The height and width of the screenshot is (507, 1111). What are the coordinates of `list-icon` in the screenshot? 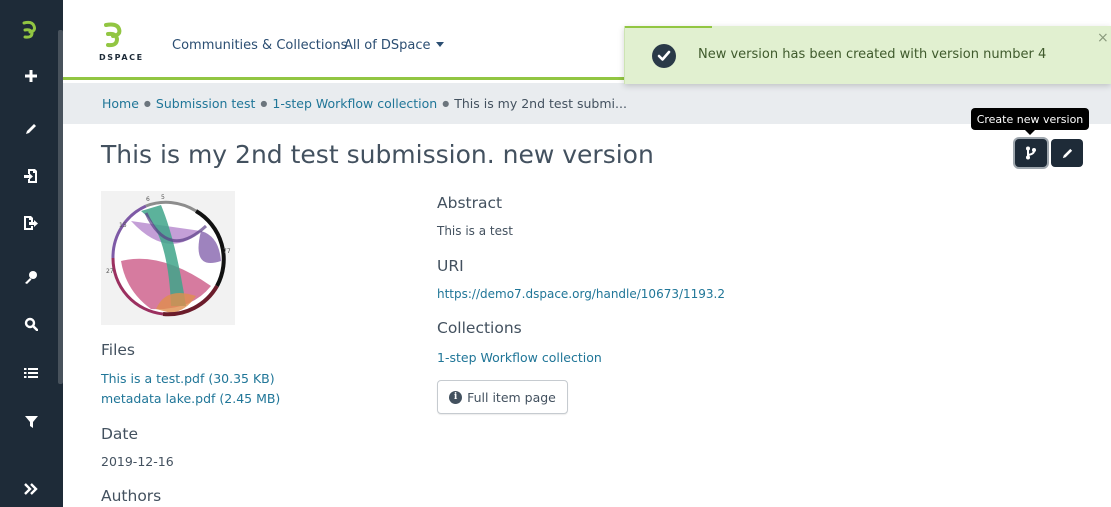 It's located at (31, 373).